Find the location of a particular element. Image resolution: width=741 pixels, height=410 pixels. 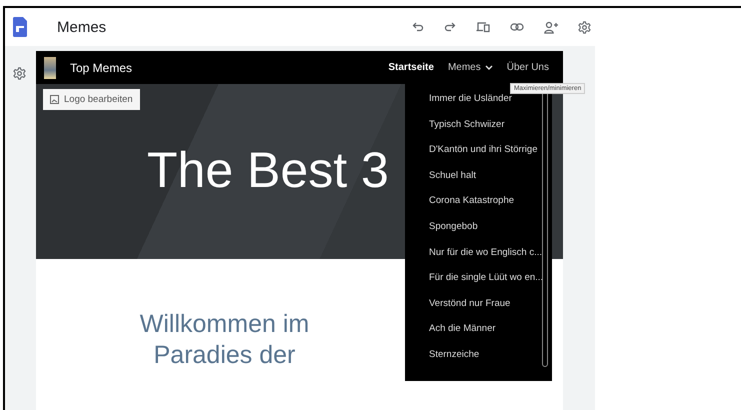

image-icon is located at coordinates (54, 99).